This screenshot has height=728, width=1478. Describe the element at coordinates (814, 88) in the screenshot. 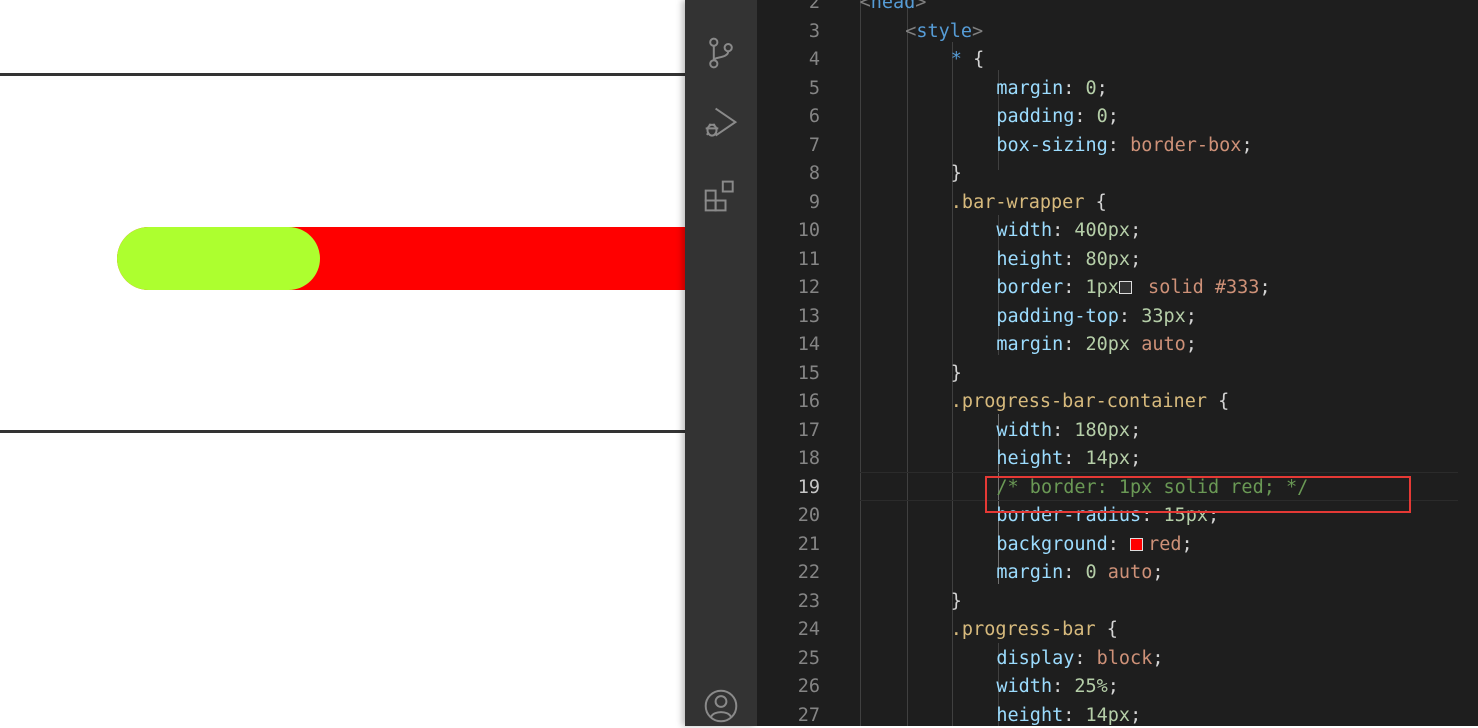

I see `line-number: 5` at that location.